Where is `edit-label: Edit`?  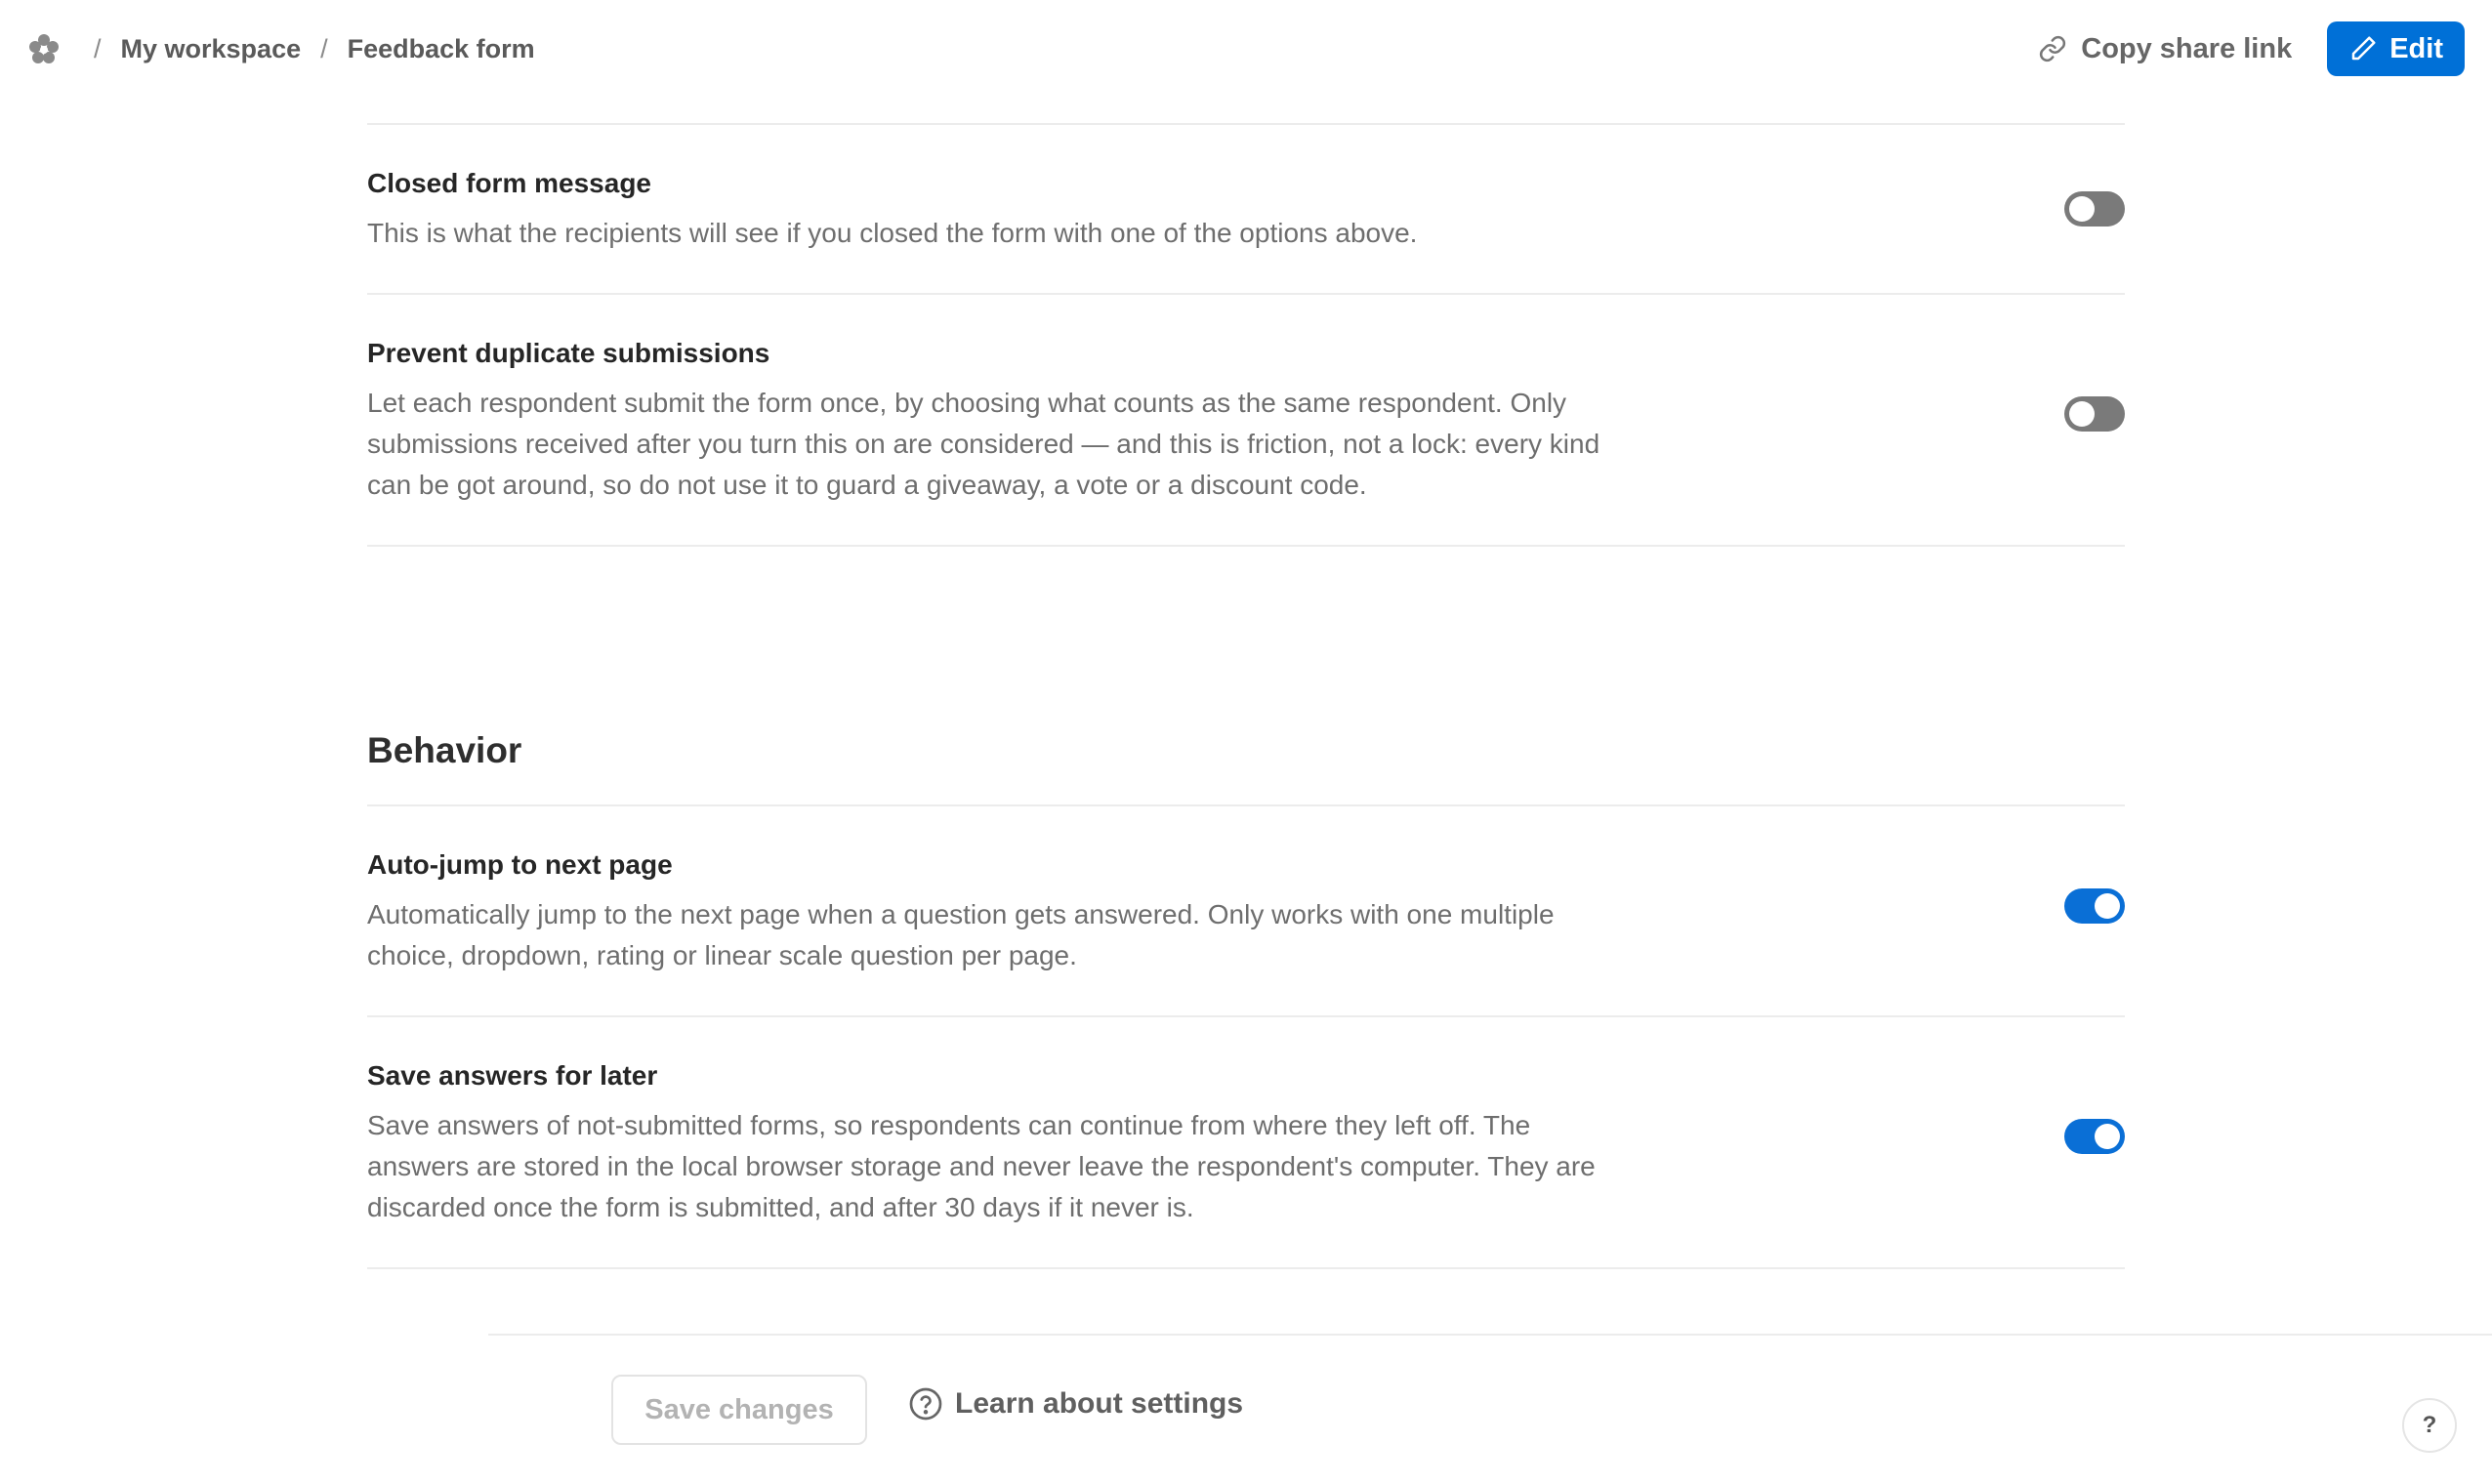 edit-label: Edit is located at coordinates (2416, 48).